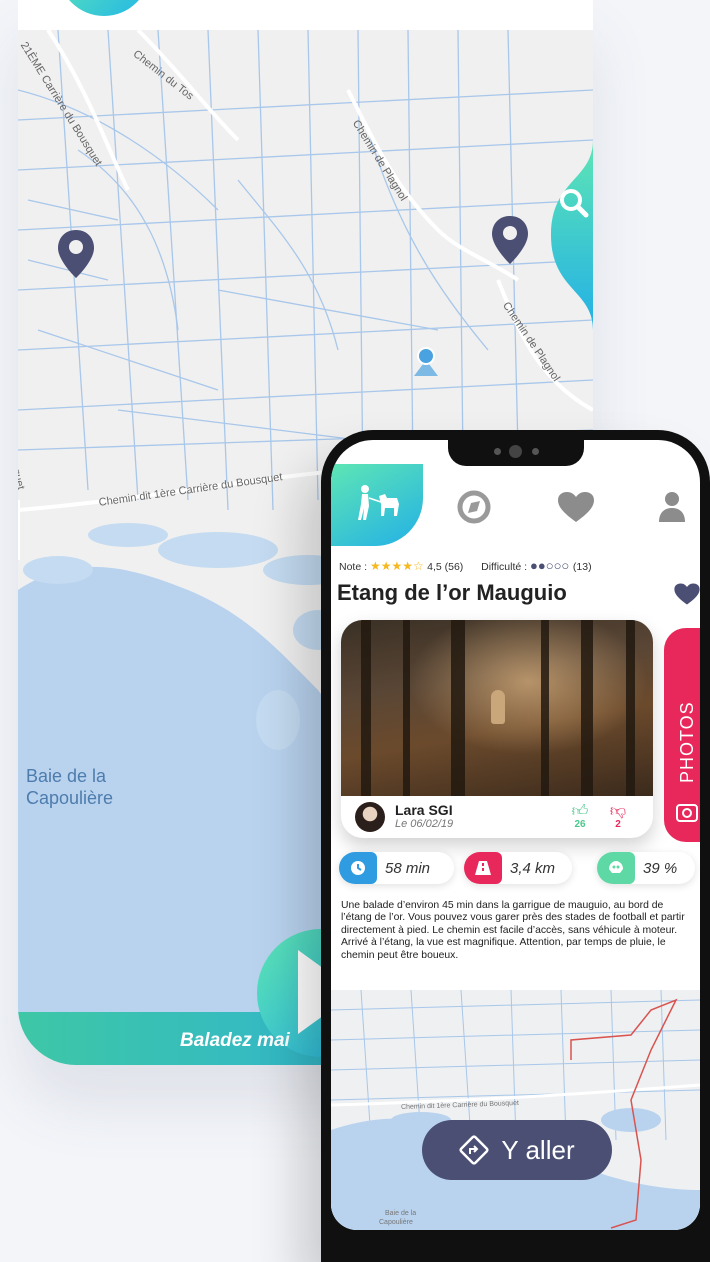 The image size is (710, 1262). What do you see at coordinates (396, 1222) in the screenshot?
I see `mini-map-sea-label: Capoulière` at bounding box center [396, 1222].